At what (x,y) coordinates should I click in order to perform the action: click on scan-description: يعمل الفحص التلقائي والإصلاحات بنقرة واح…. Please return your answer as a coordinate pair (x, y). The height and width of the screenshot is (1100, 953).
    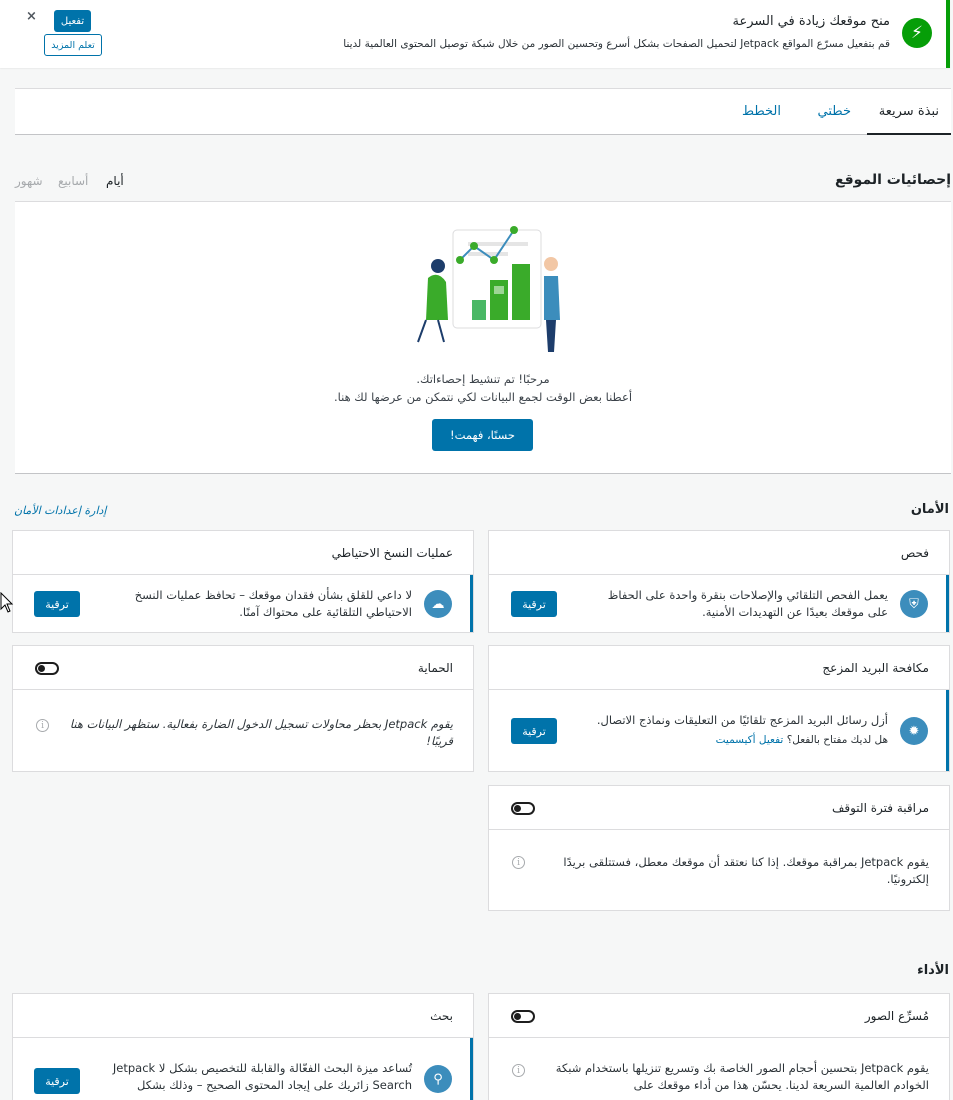
    Looking at the image, I should click on (747, 603).